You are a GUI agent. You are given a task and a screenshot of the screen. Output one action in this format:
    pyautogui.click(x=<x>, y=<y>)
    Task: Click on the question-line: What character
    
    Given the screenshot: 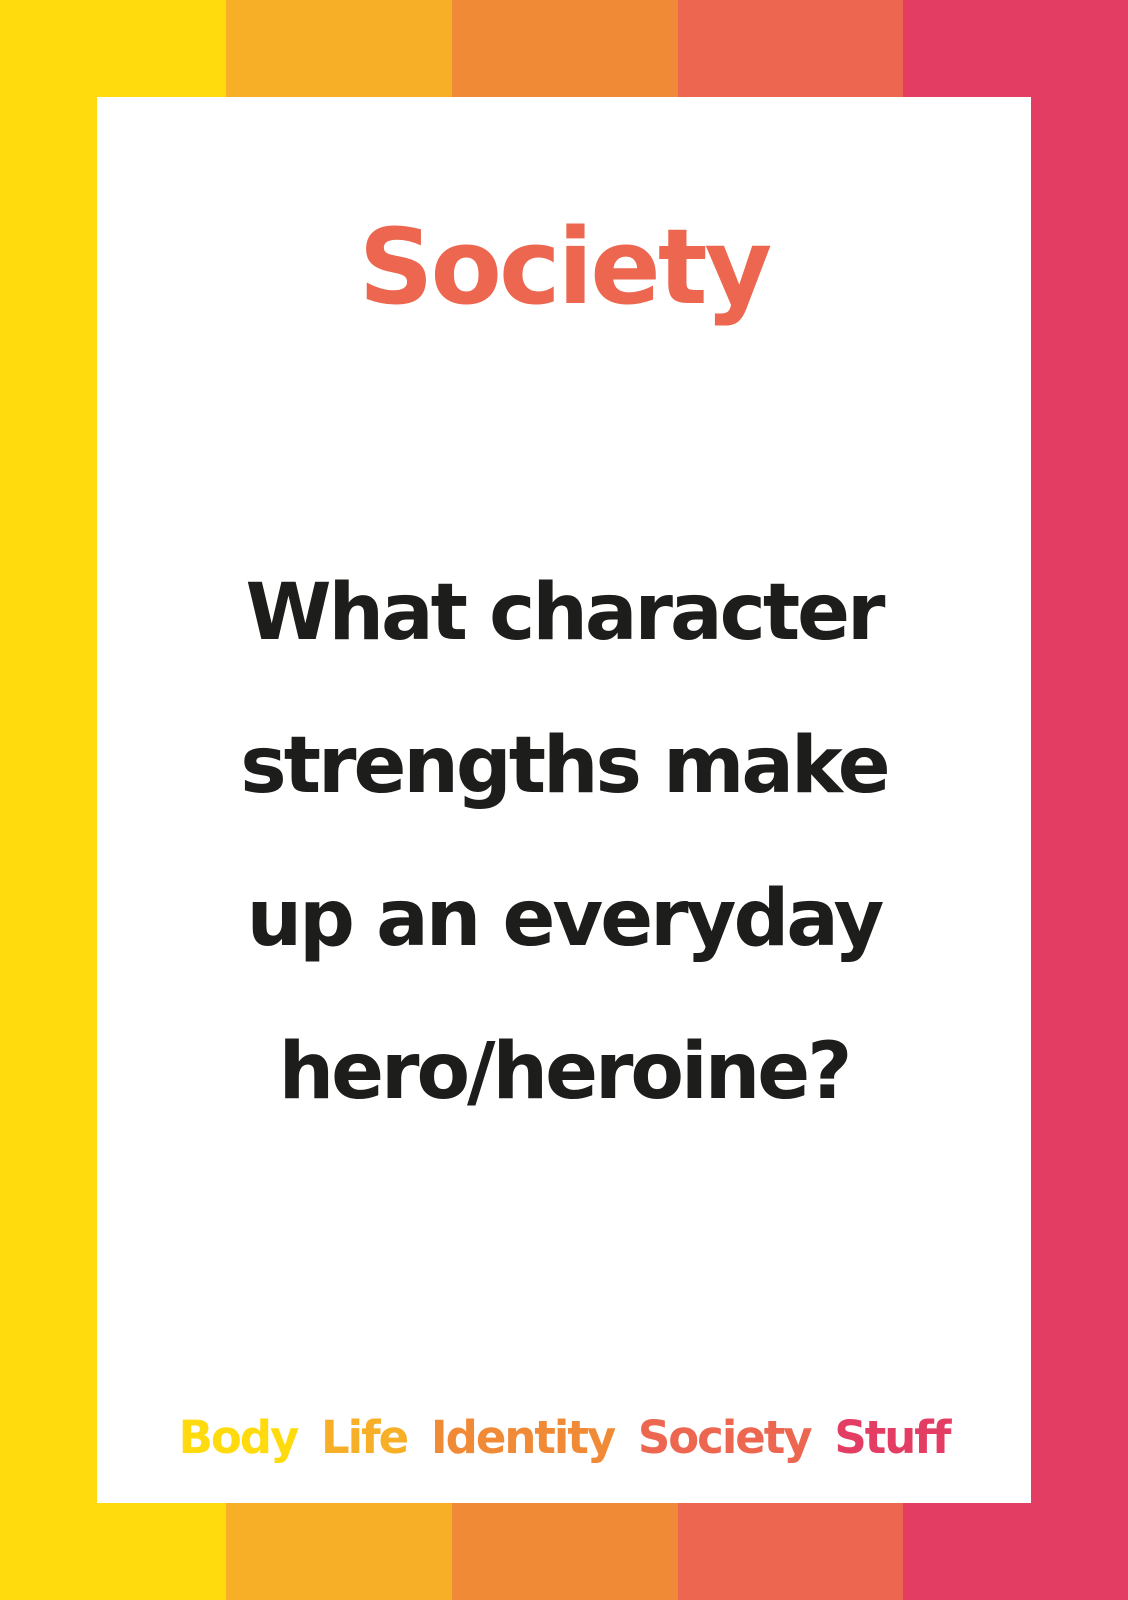 What is the action you would take?
    pyautogui.click(x=565, y=613)
    